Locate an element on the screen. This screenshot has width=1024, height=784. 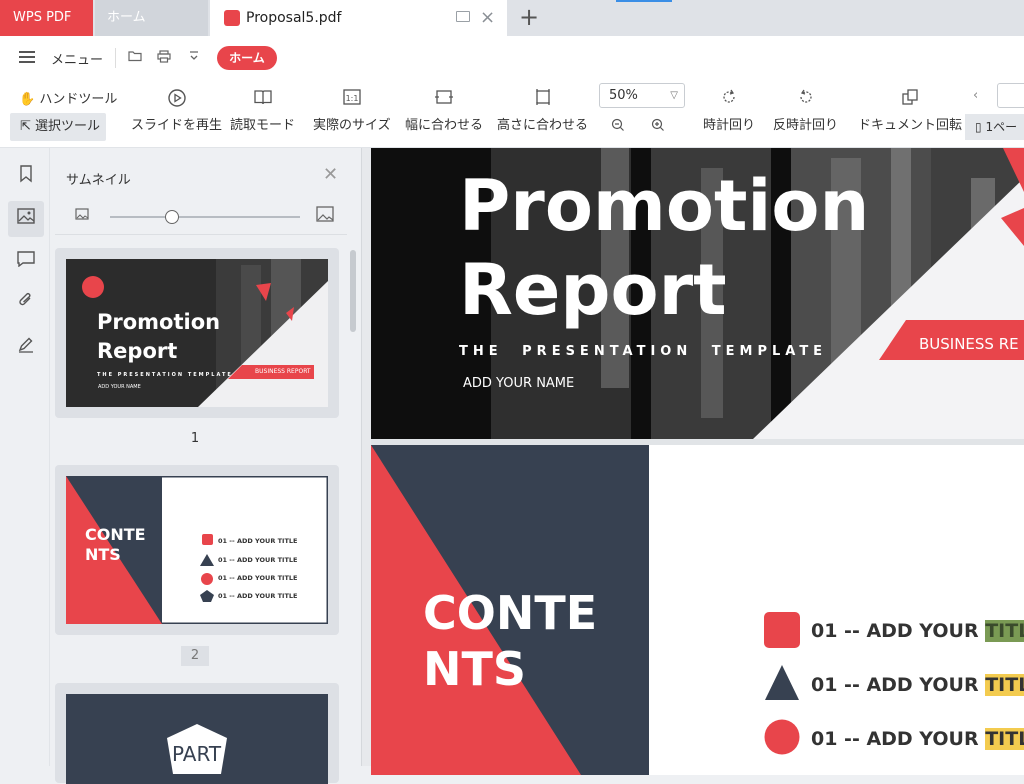
page-3-label: PART is located at coordinates (197, 754).